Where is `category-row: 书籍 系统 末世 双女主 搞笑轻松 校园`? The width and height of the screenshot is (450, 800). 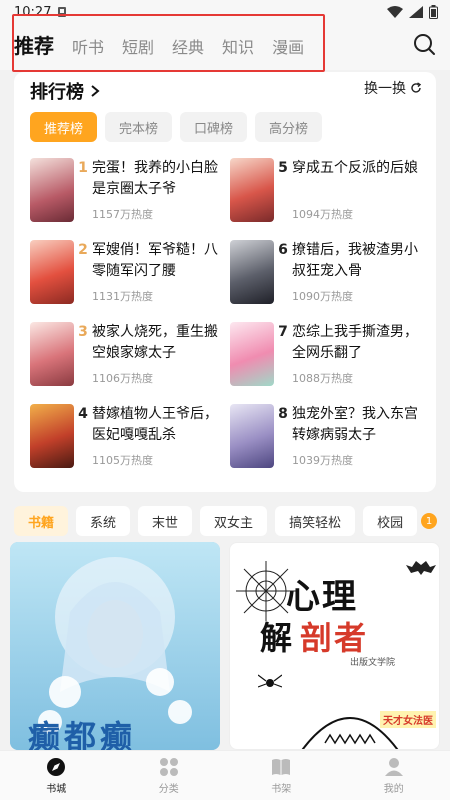
category-row: 书籍 系统 末世 双女主 搞笑轻松 校园 is located at coordinates (232, 521).